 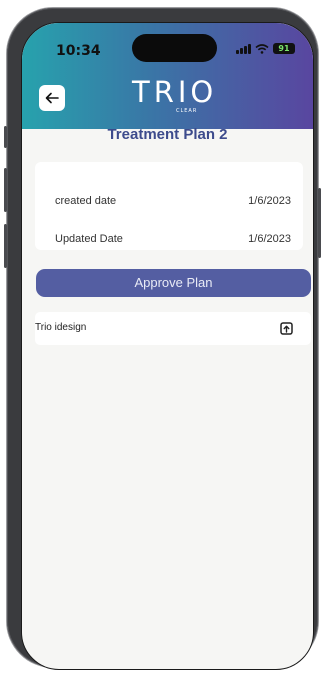 I want to click on signal-icon, so click(x=243, y=48).